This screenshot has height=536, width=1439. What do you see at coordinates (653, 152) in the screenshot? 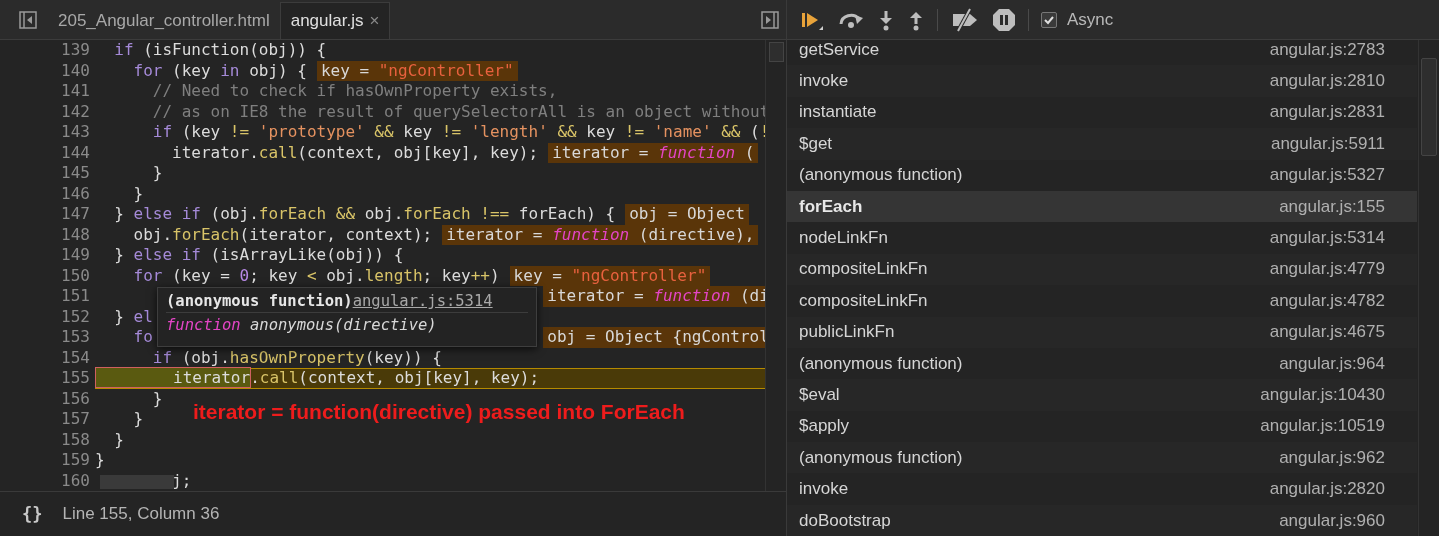
I see `inline-value: iterator = function (` at bounding box center [653, 152].